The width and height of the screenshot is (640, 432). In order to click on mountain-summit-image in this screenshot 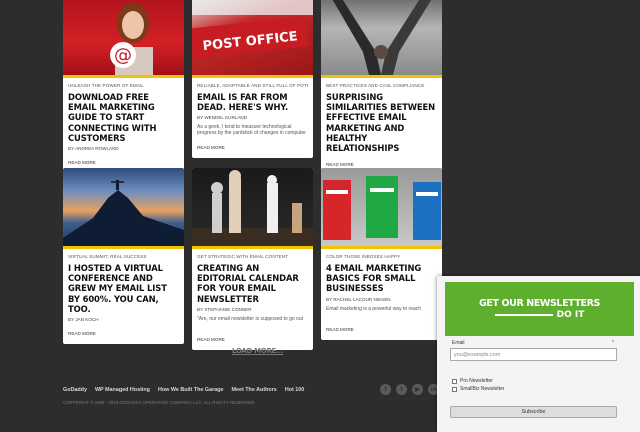, I will do `click(123, 213)`.